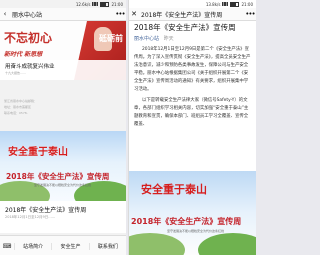  Describe the element at coordinates (192, 4) in the screenshot. I see `status-bar: 13.8k/s 21:00` at that location.